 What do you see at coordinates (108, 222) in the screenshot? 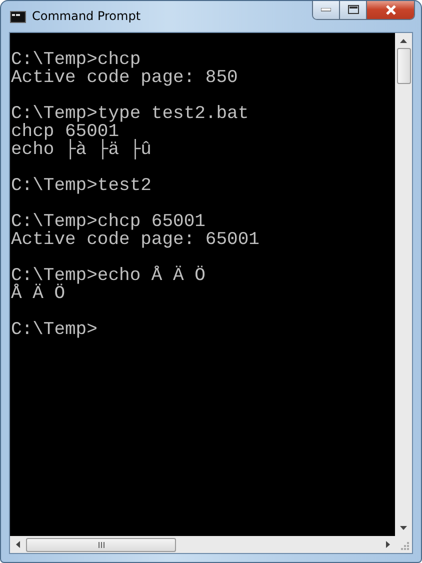
I see `console-line: C:\Temp>chcp 65001` at bounding box center [108, 222].